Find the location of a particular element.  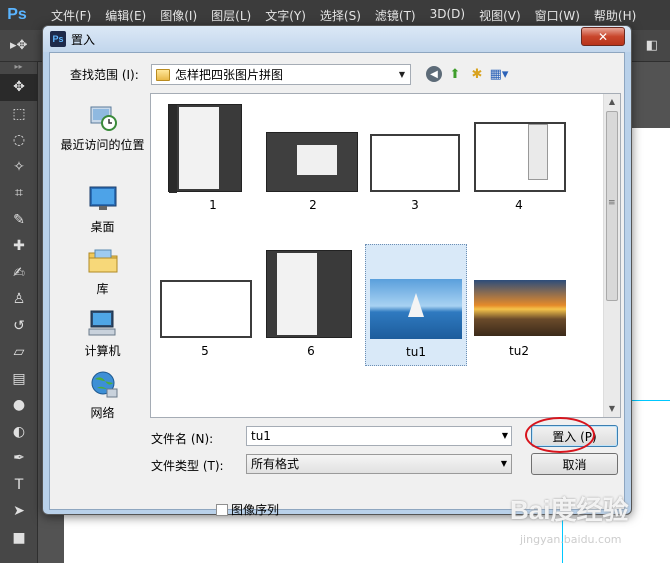

menu-select: 选择(S) is located at coordinates (340, 15).